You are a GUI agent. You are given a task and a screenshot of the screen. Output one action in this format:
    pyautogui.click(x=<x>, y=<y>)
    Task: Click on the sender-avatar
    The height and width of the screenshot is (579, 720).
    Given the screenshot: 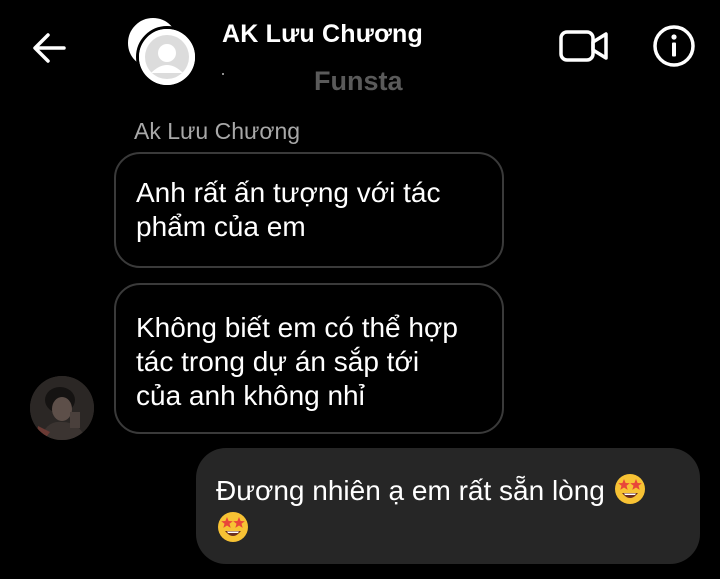 What is the action you would take?
    pyautogui.click(x=62, y=408)
    